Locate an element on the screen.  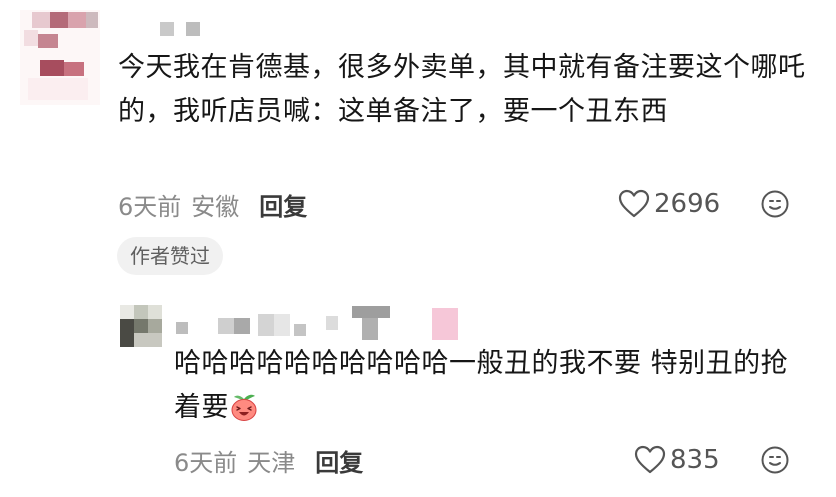
reply-meta: 6天前 天津 回复 is located at coordinates (268, 460).